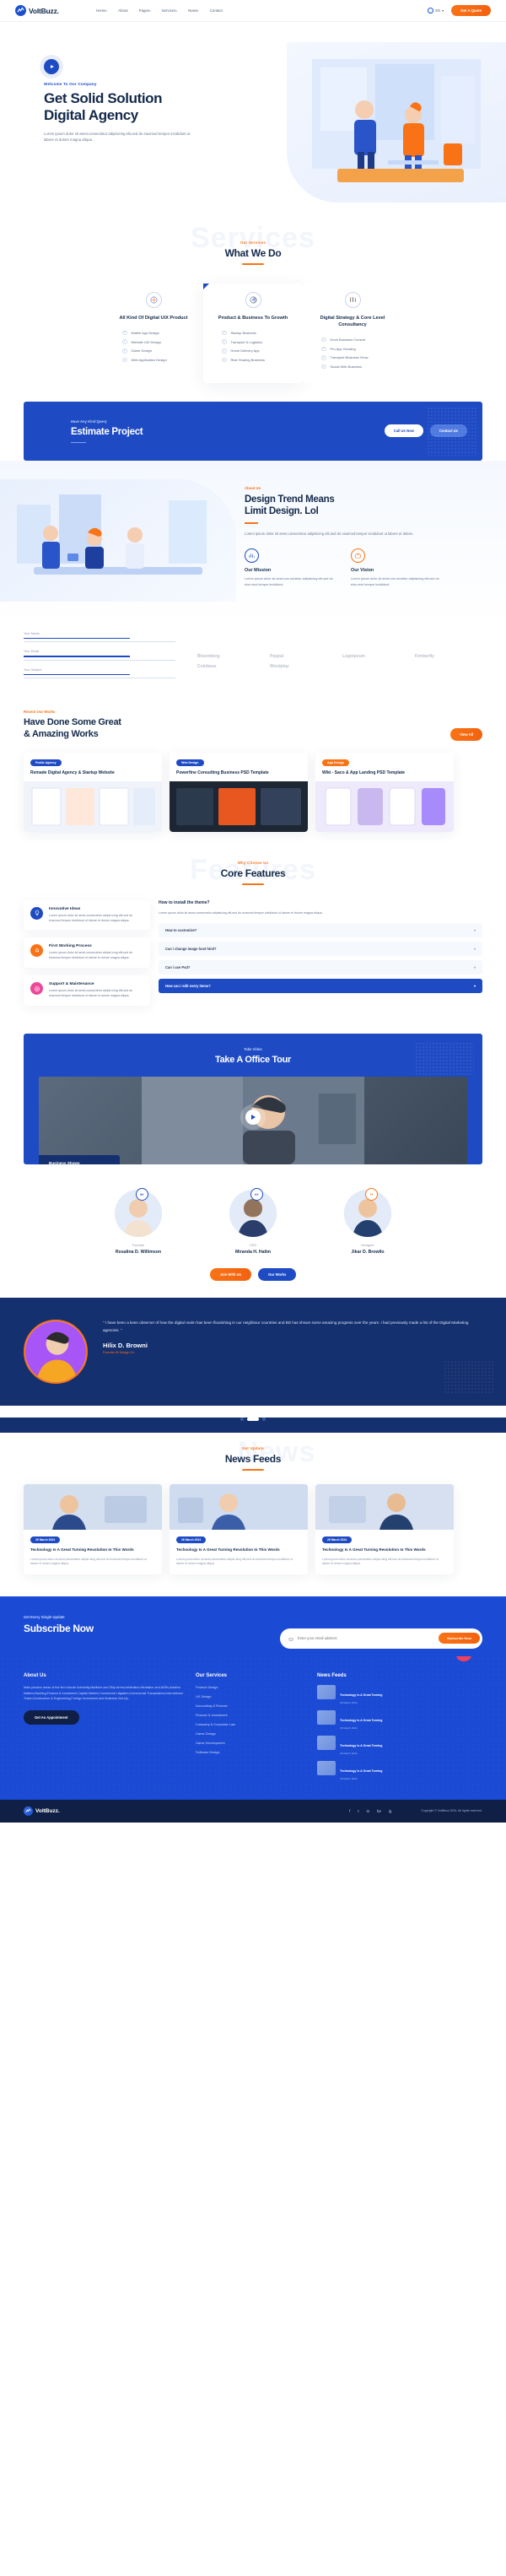 The height and width of the screenshot is (2576, 506). Describe the element at coordinates (452, 431) in the screenshot. I see `dot-pattern-decor` at that location.